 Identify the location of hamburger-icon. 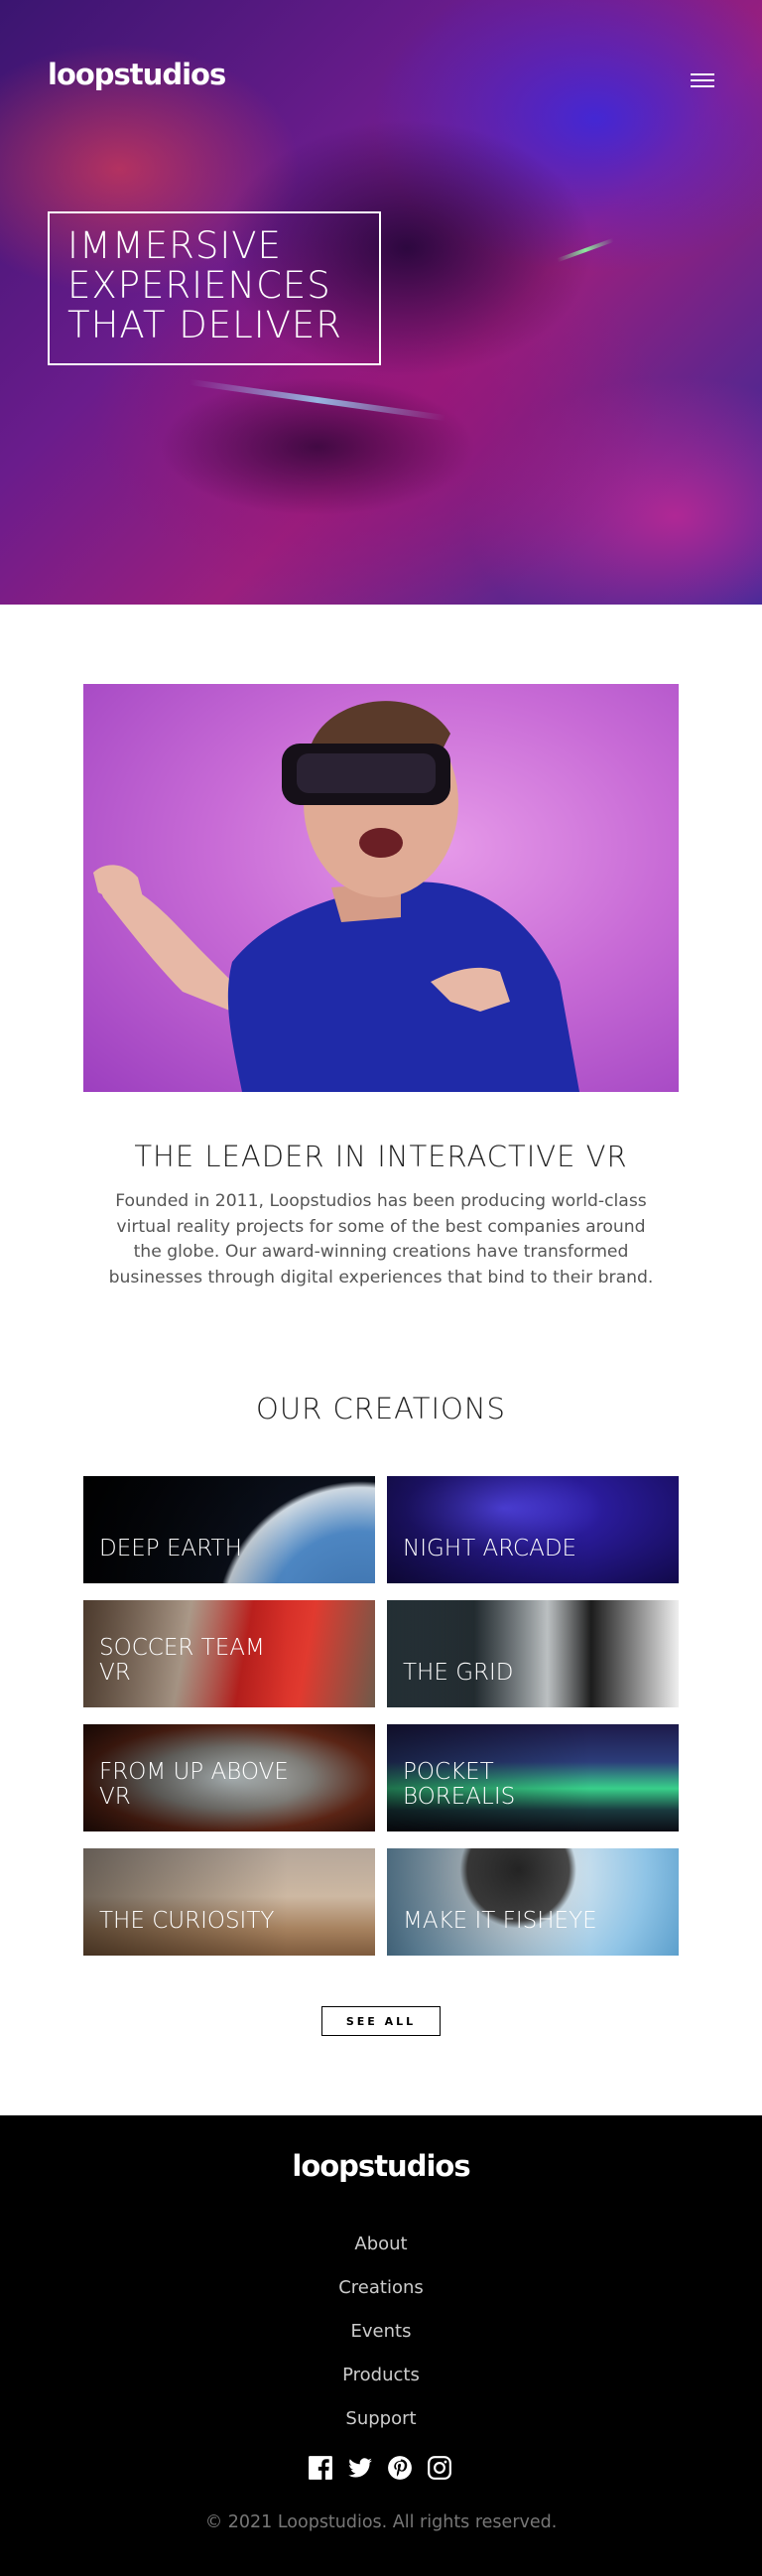
(703, 80).